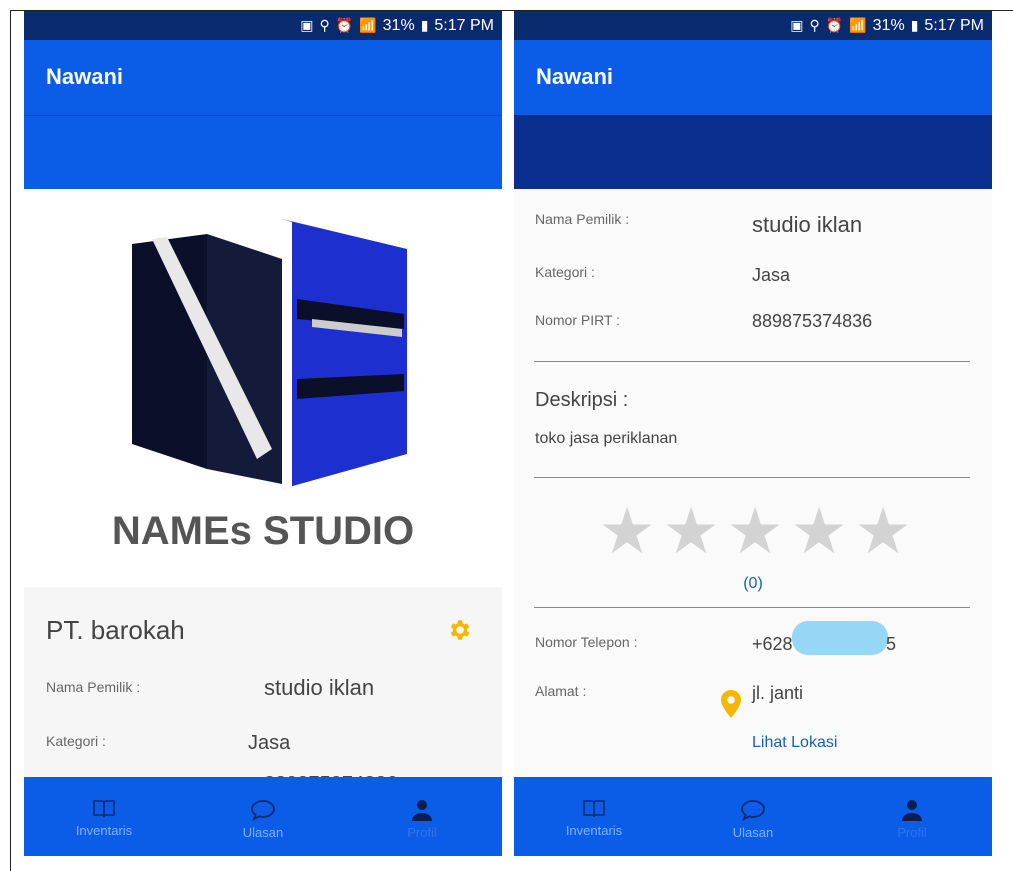 The width and height of the screenshot is (1013, 871). Describe the element at coordinates (731, 704) in the screenshot. I see `map-pin-icon` at that location.